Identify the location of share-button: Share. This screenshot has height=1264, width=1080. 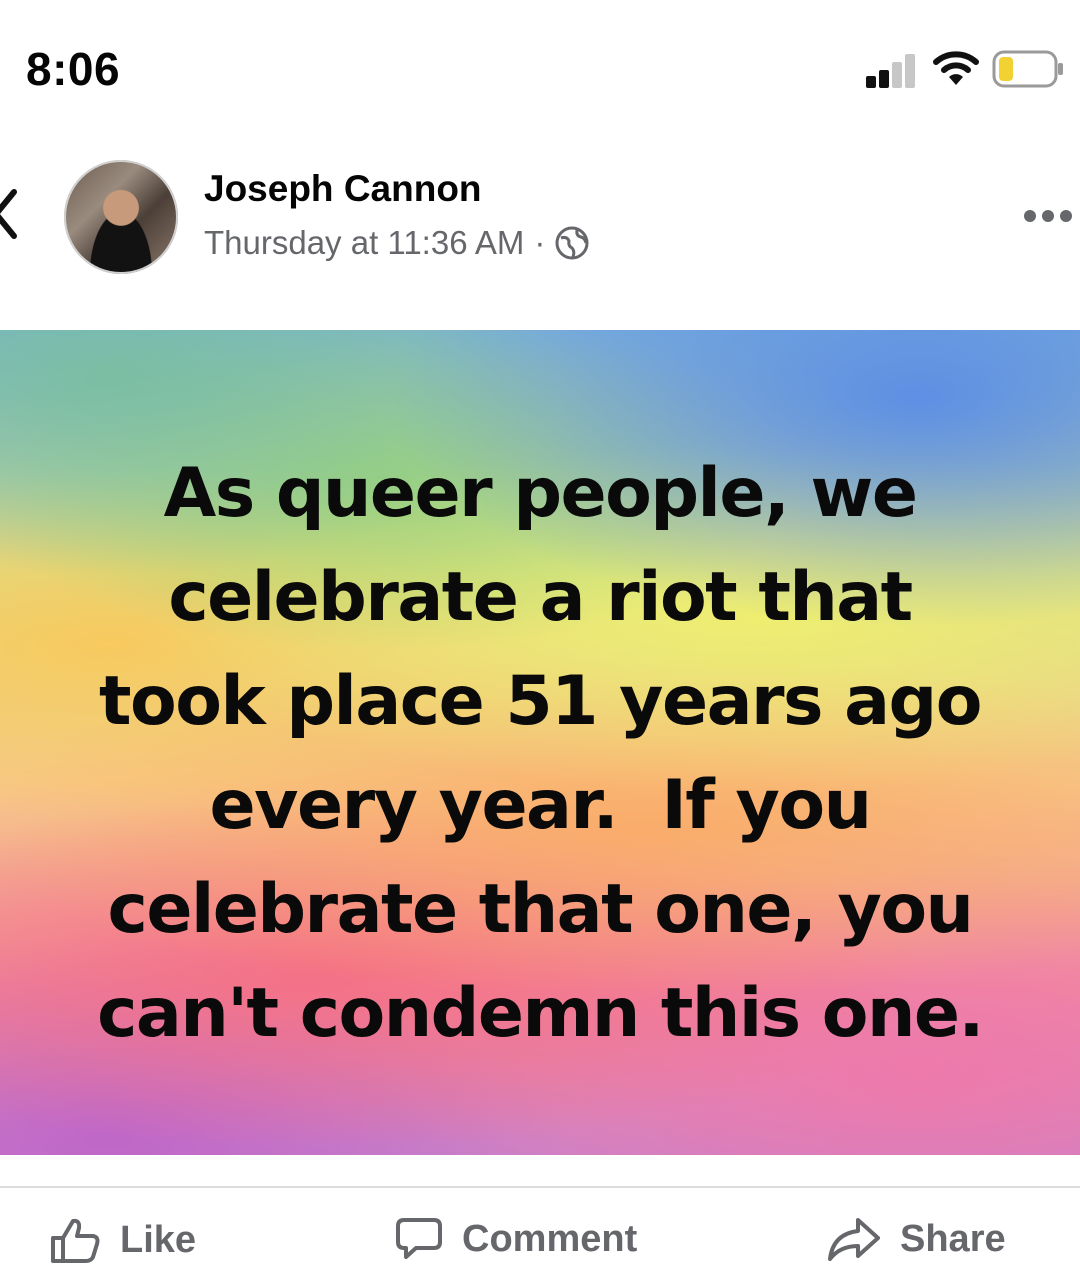
(916, 1239).